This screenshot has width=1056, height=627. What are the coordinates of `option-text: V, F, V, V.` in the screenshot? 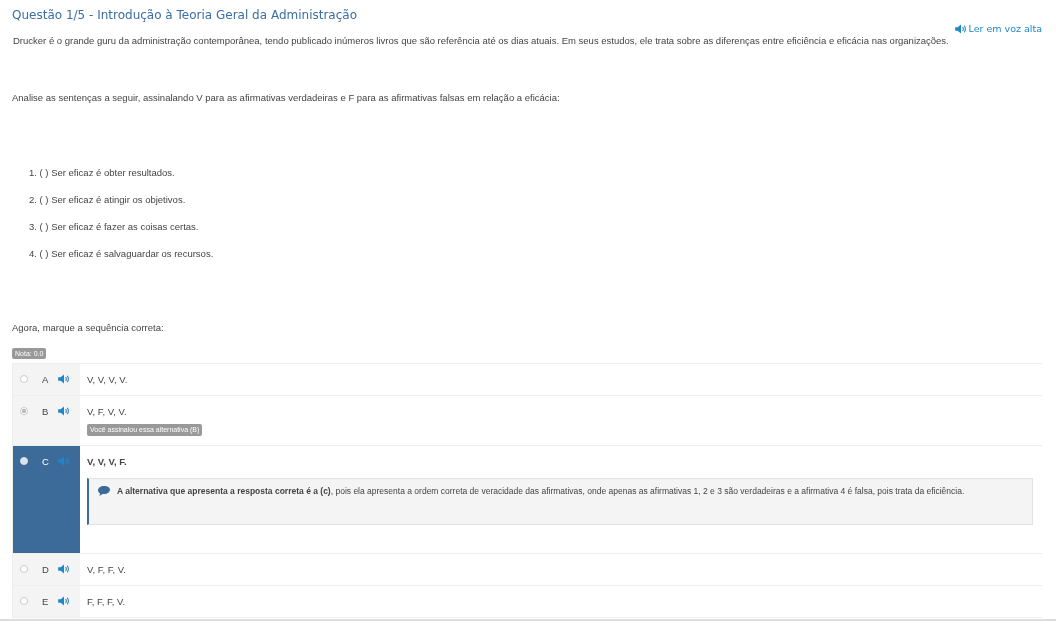 It's located at (107, 411).